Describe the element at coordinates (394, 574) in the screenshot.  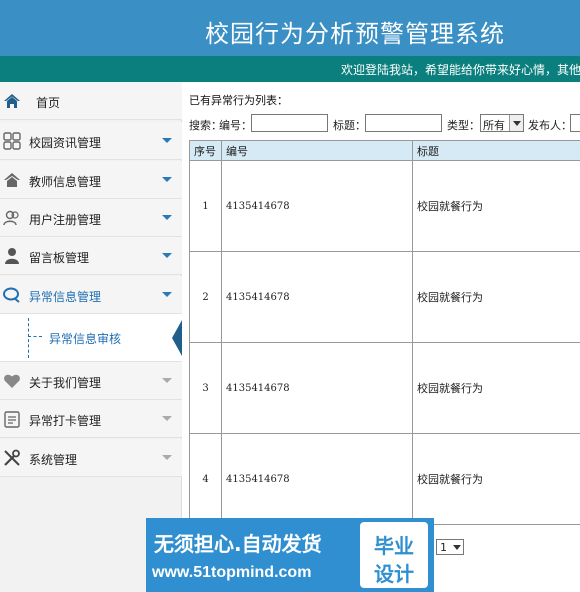
I see `badge-text-bottom: 设计` at that location.